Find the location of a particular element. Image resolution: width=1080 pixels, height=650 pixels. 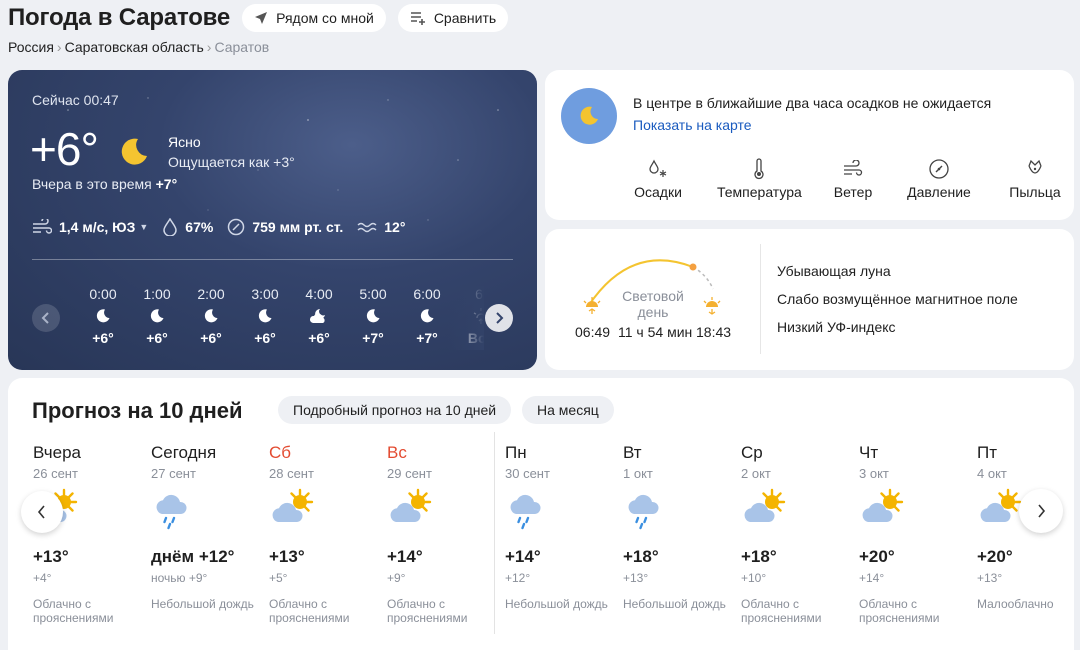

forecast-day: Пт 4 окт +20° +13° Малооблачно is located at coordinates (1025, 534).